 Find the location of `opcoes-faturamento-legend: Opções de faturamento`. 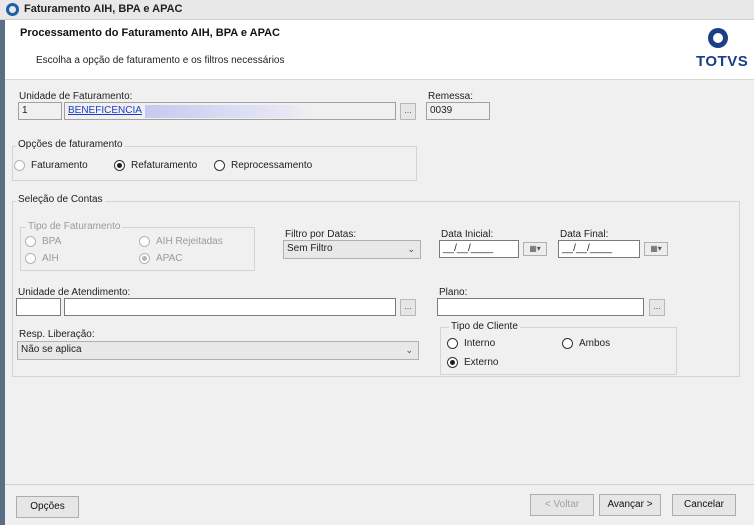

opcoes-faturamento-legend: Opções de faturamento is located at coordinates (70, 144).